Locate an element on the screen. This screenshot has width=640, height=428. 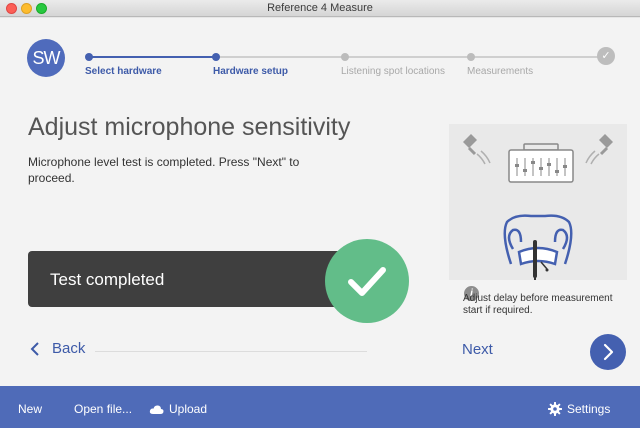
stepper-line-pending is located at coordinates (408, 57).